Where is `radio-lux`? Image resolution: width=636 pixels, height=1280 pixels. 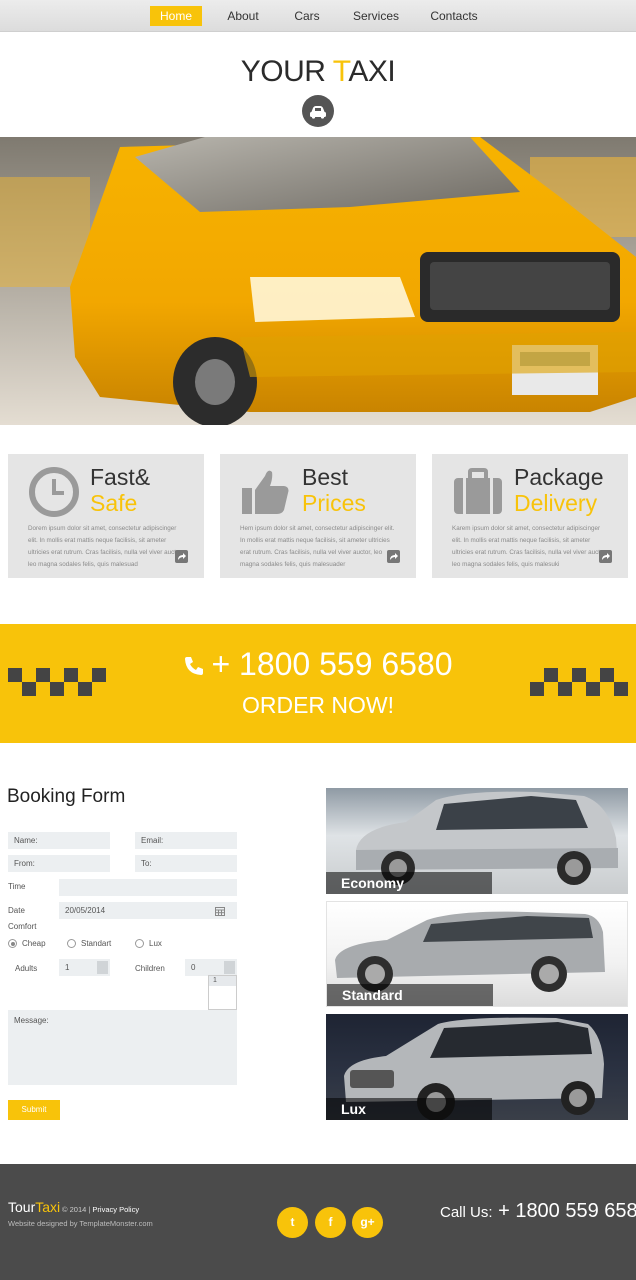
radio-lux is located at coordinates (139, 943).